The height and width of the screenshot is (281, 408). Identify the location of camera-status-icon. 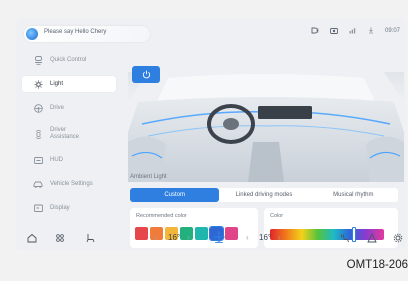
(334, 31).